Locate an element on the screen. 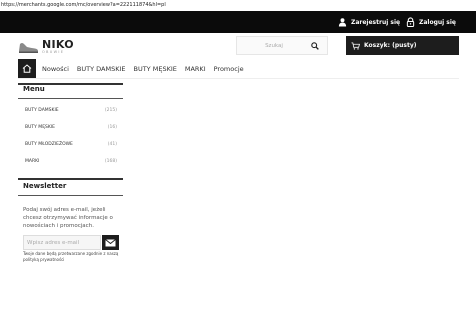 Image resolution: width=476 pixels, height=318 pixels. user-icon is located at coordinates (342, 22).